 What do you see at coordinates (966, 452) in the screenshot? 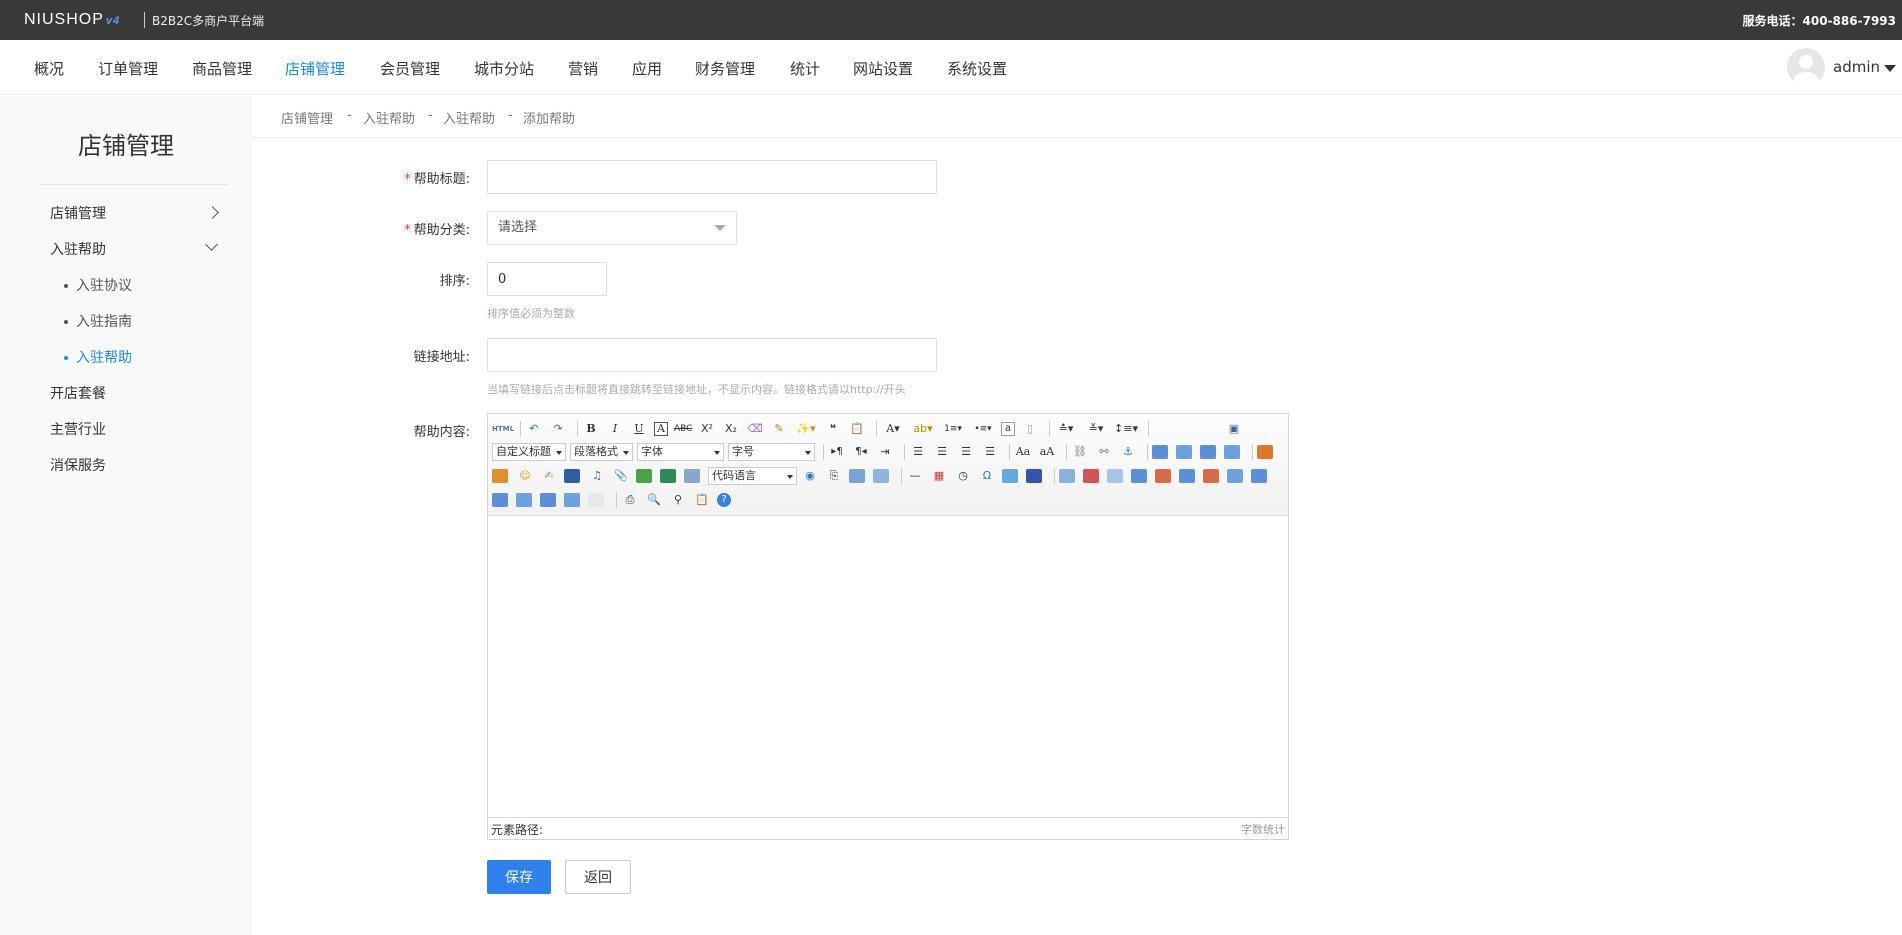
I see `align-right-icon: ☰` at bounding box center [966, 452].